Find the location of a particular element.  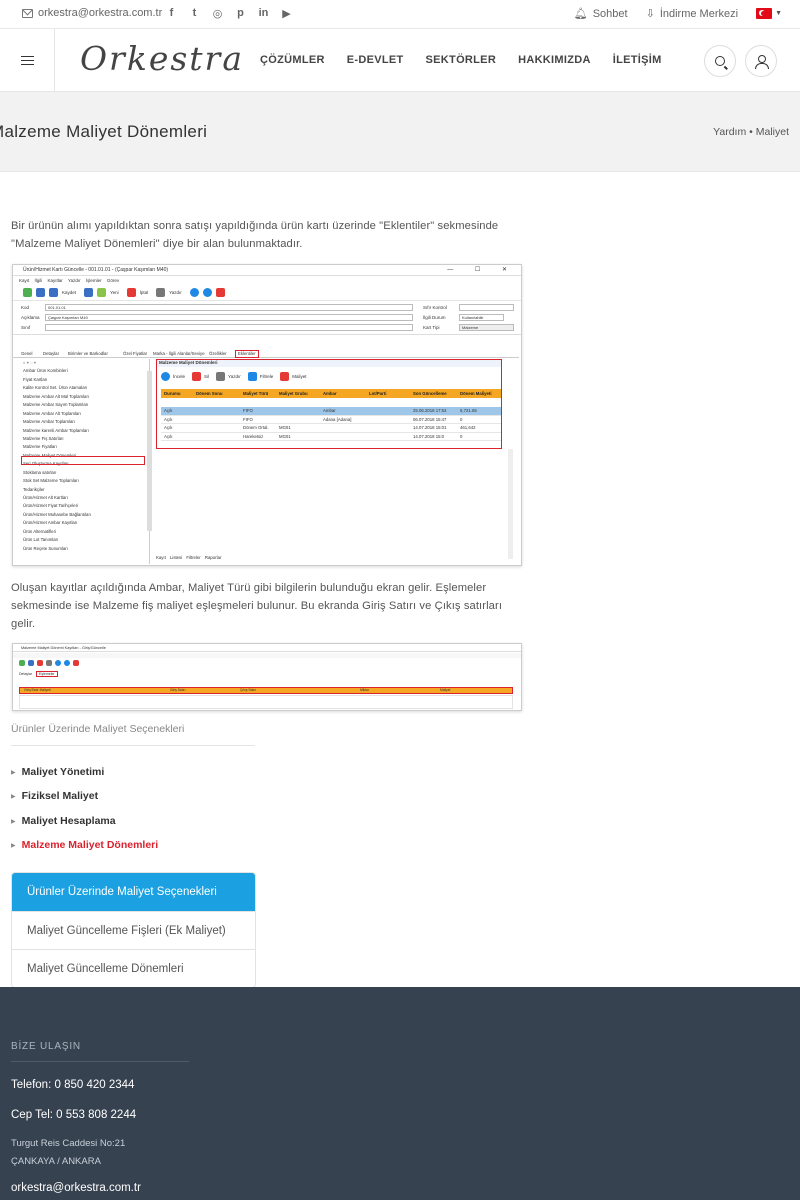

footer-mobile: Cep Tel: 0 553 808 2244 is located at coordinates (73, 1115).